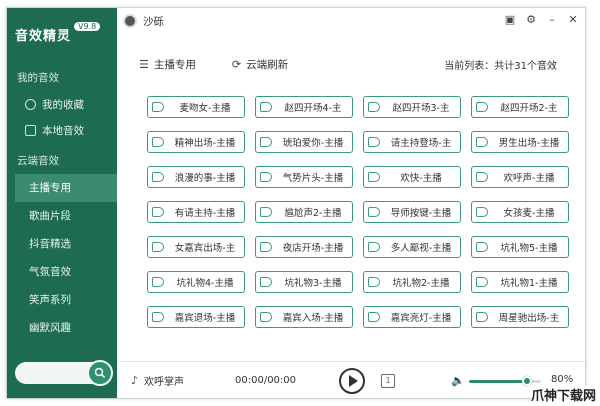 This screenshot has width=600, height=406. Describe the element at coordinates (313, 283) in the screenshot. I see `clip-label: 坑礼物3-主播` at that location.